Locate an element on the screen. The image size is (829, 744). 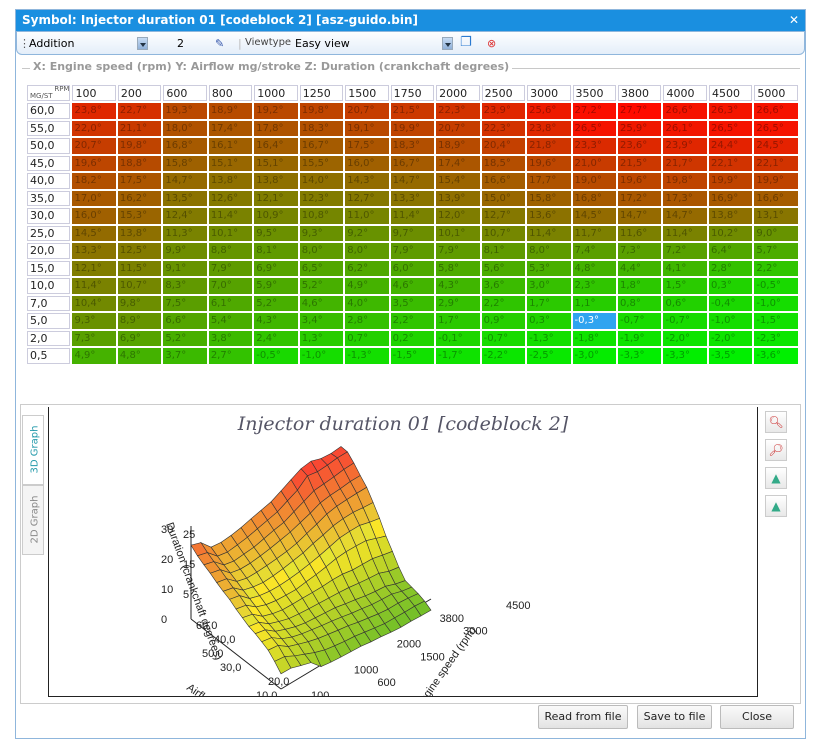
map-cell: 0,7° is located at coordinates (367, 338).